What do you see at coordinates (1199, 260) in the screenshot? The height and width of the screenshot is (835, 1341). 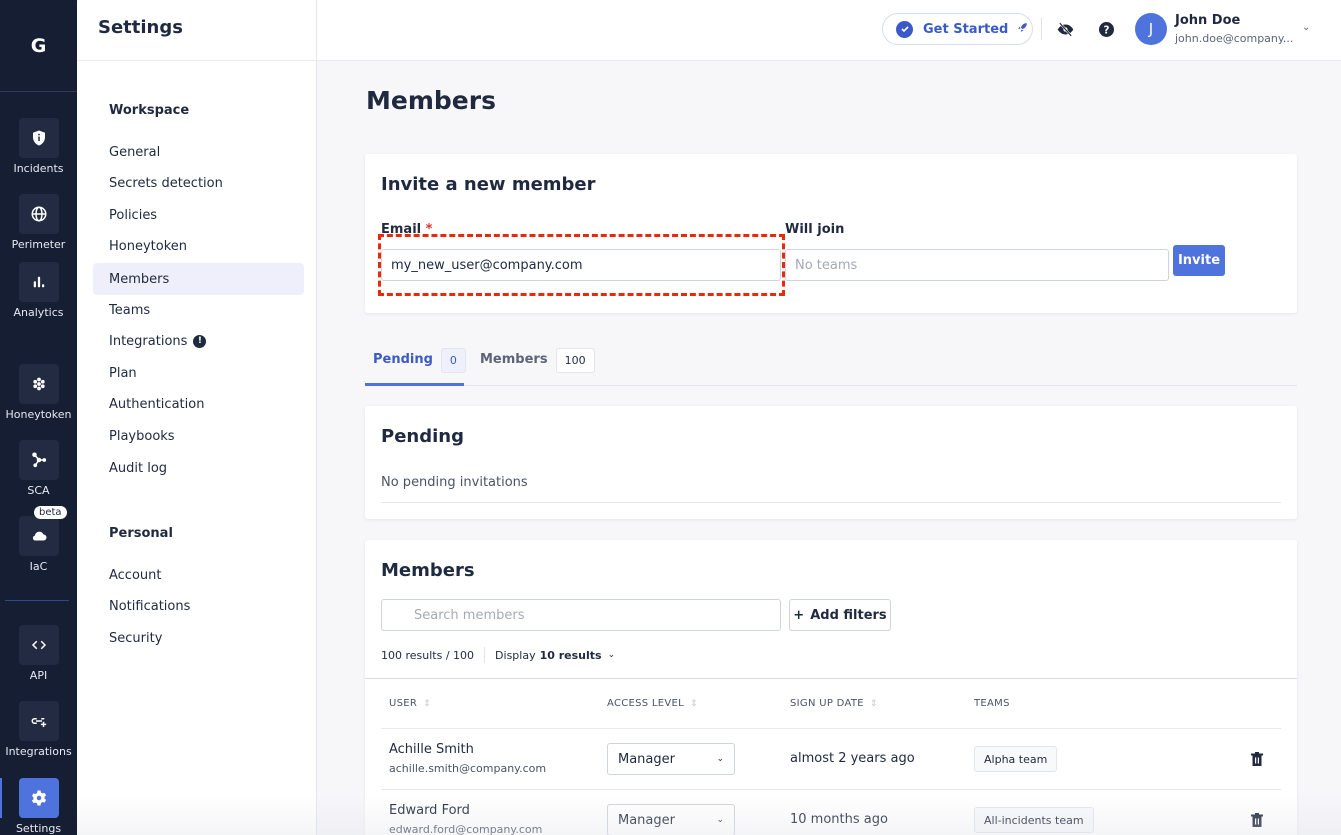 I see `invite-button: Invite` at bounding box center [1199, 260].